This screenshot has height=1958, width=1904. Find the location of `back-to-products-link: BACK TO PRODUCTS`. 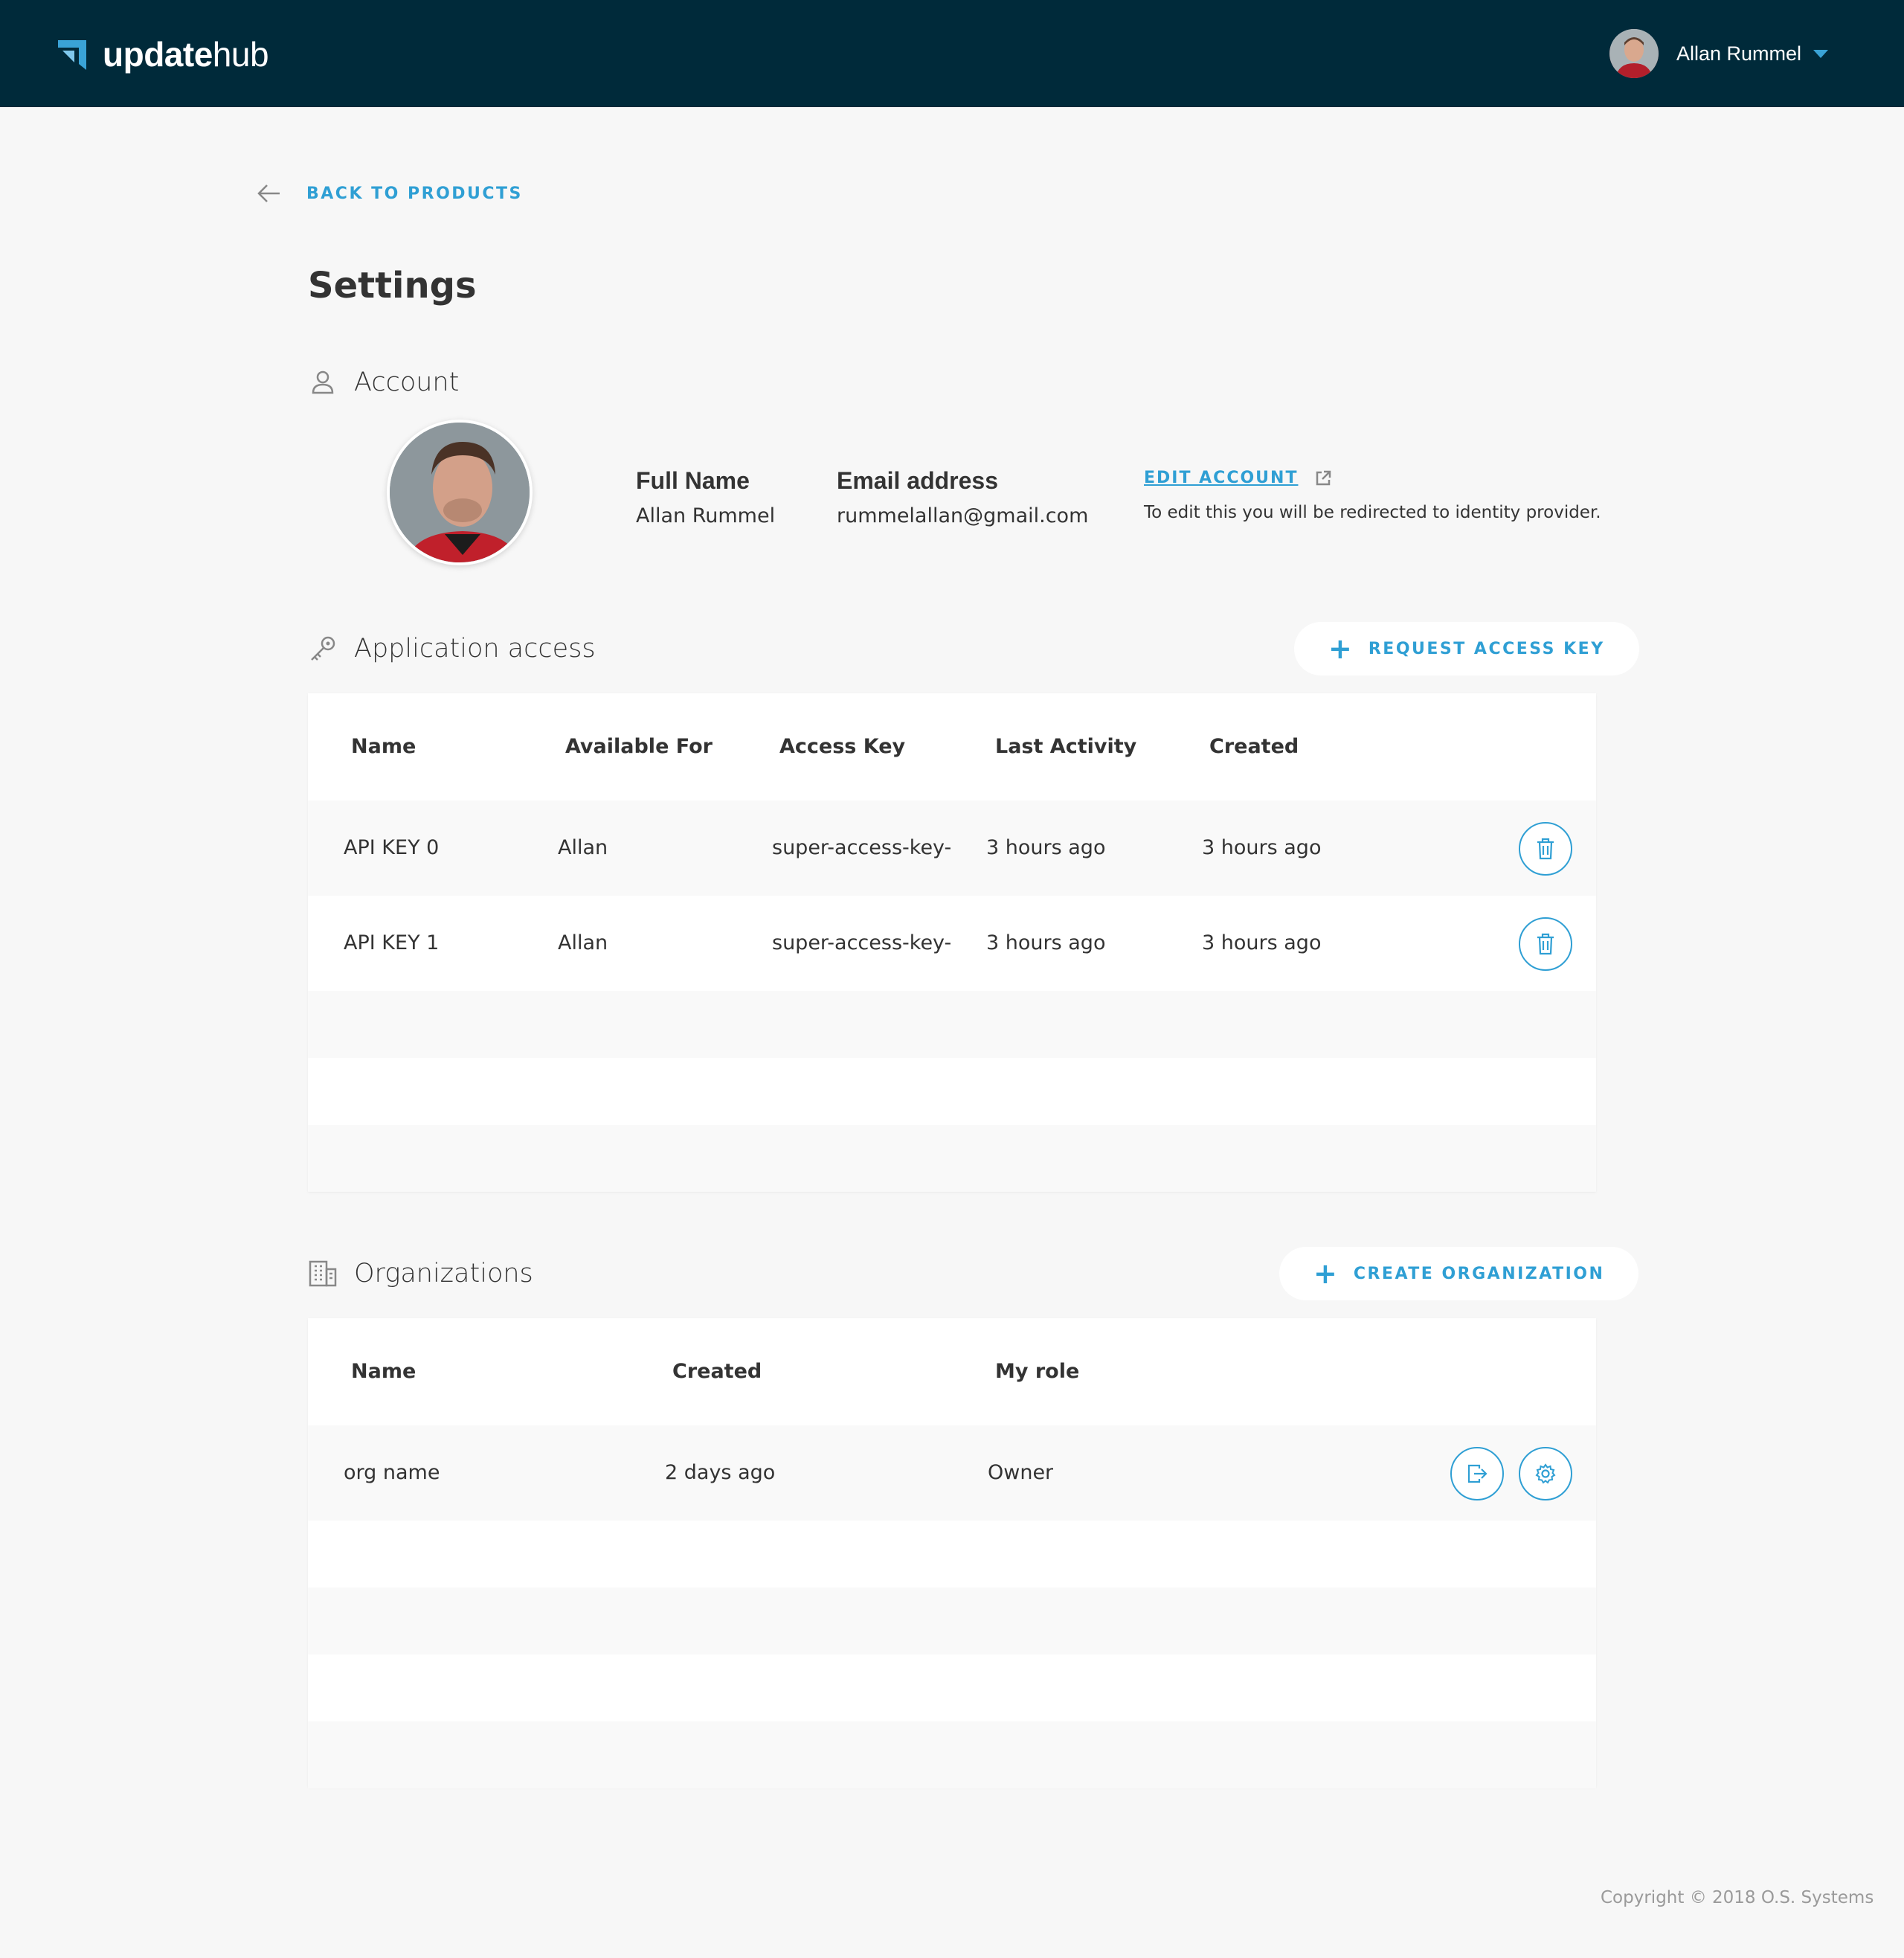

back-to-products-link: BACK TO PRODUCTS is located at coordinates (390, 194).